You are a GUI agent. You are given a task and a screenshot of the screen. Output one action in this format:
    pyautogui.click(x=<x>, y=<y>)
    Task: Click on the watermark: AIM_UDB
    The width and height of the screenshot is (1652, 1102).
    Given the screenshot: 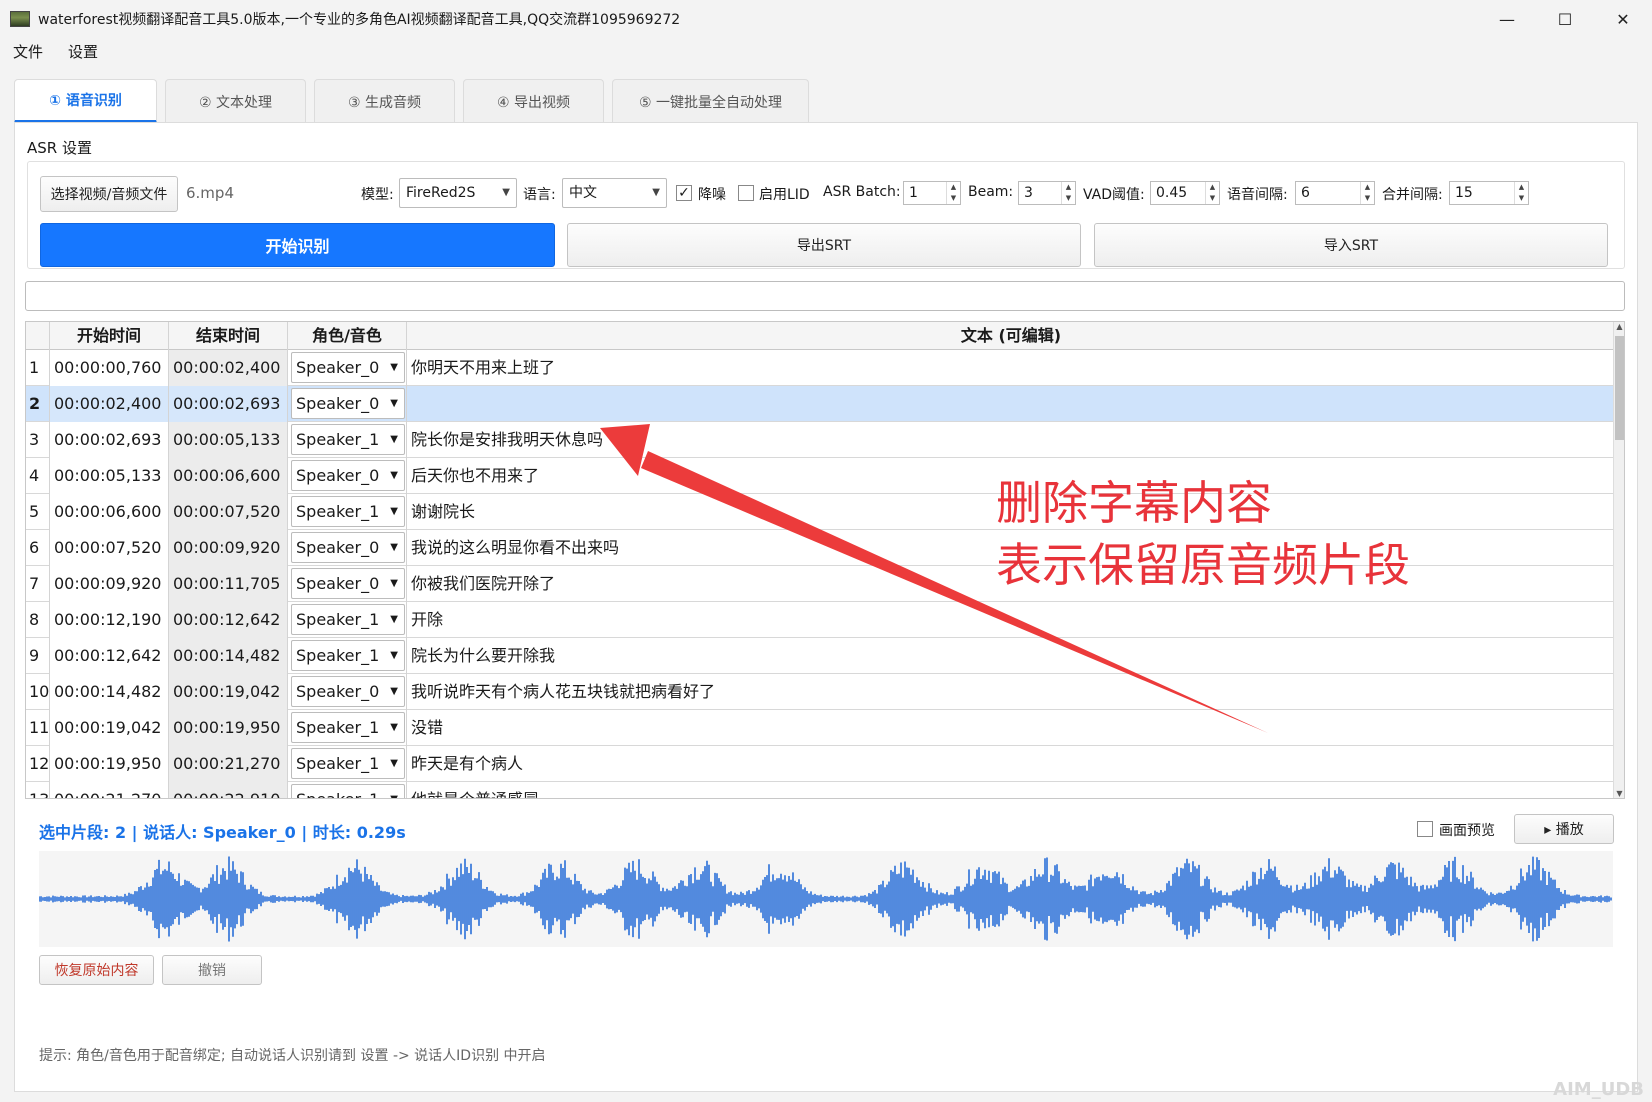 What is the action you would take?
    pyautogui.click(x=1598, y=1089)
    